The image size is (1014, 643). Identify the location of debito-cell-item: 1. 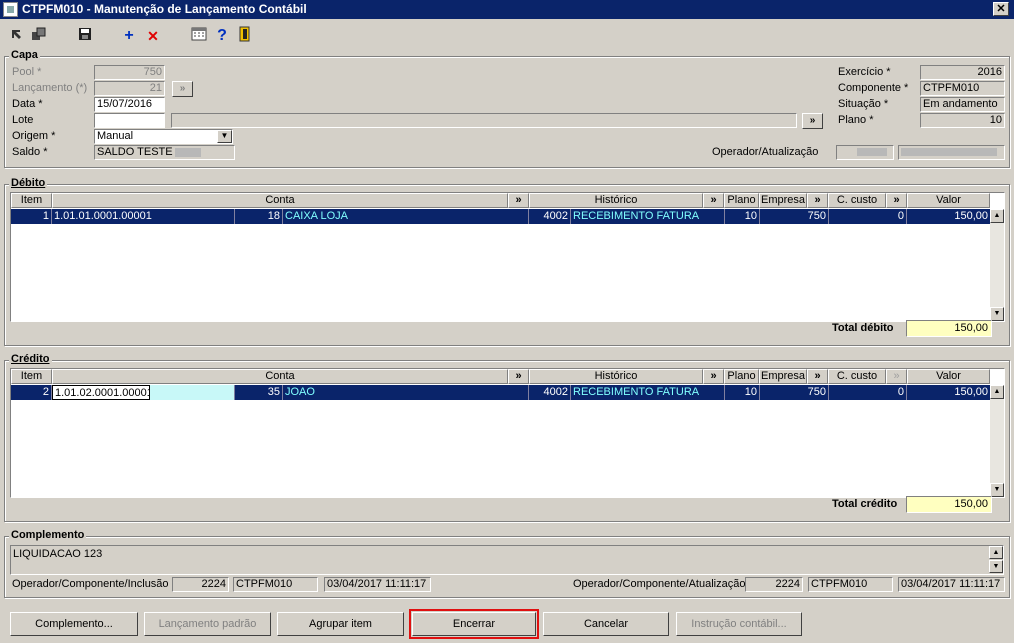
(31, 216).